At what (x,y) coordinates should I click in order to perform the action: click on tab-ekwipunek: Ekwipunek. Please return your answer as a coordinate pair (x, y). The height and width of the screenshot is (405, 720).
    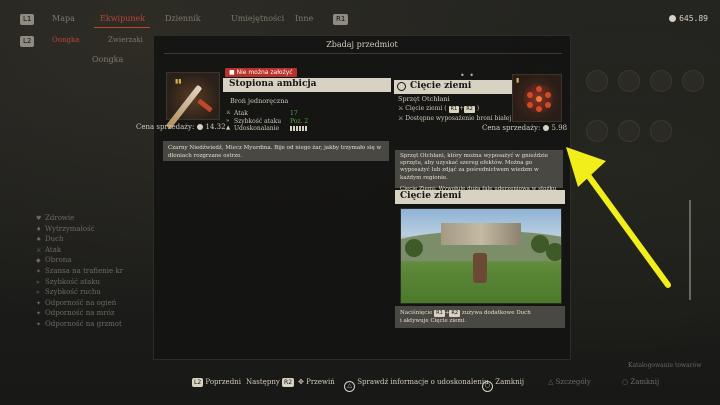
    Looking at the image, I should click on (122, 18).